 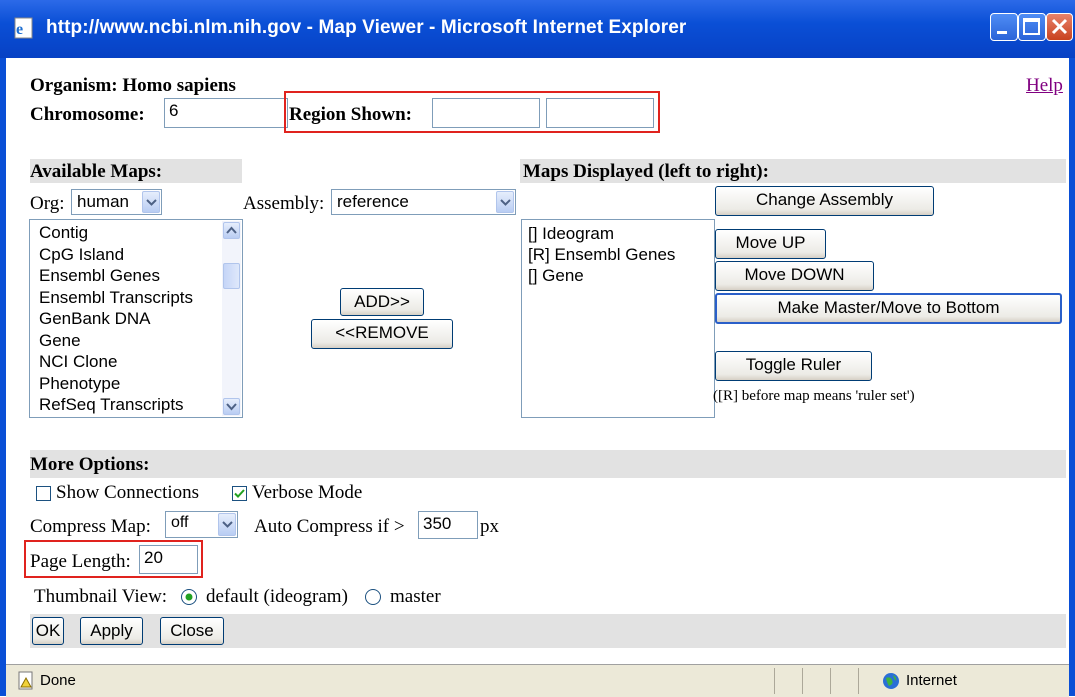 What do you see at coordinates (382, 334) in the screenshot?
I see `remove-map-button: <<REMOVE` at bounding box center [382, 334].